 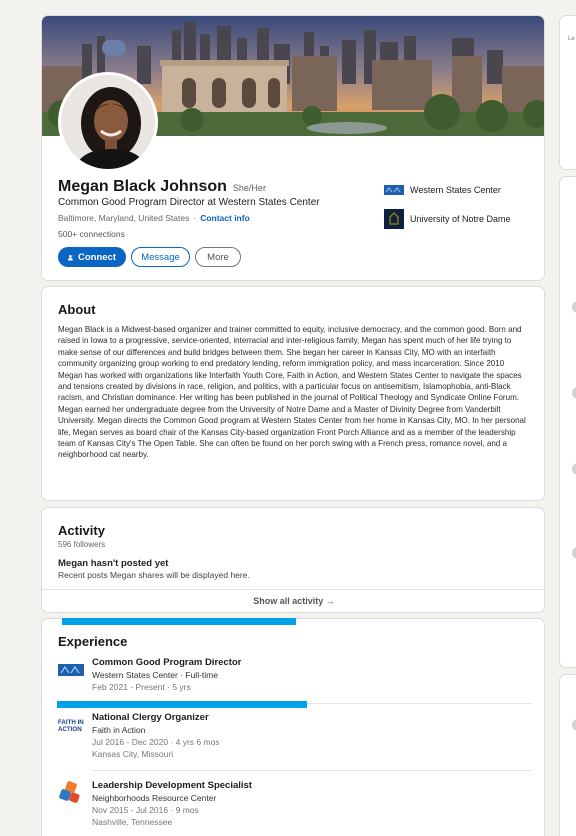 What do you see at coordinates (70, 729) in the screenshot?
I see `faith-in-action-logo-text-bottom: ACTION` at bounding box center [70, 729].